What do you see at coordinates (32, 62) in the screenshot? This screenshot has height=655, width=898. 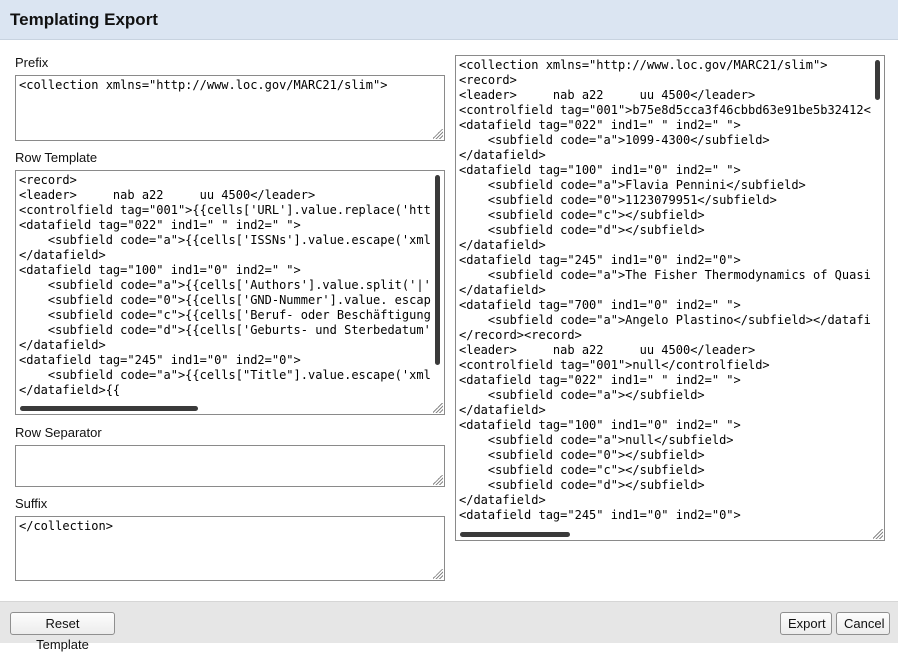 I see `prefix-label: Prefix` at bounding box center [32, 62].